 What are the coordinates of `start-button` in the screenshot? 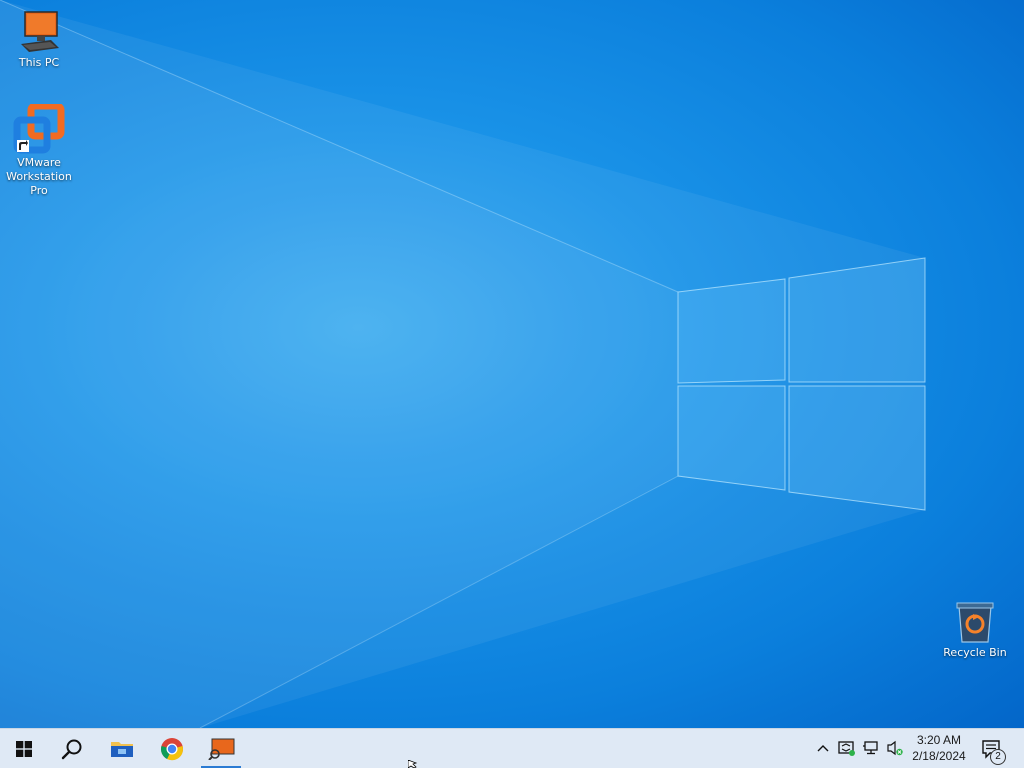 It's located at (24, 748).